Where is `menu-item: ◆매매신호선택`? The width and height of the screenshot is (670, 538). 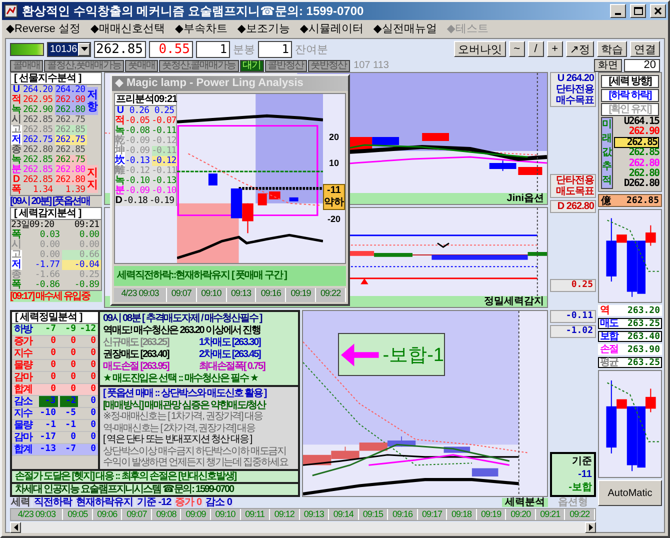 menu-item: ◆매매신호선택 is located at coordinates (127, 28).